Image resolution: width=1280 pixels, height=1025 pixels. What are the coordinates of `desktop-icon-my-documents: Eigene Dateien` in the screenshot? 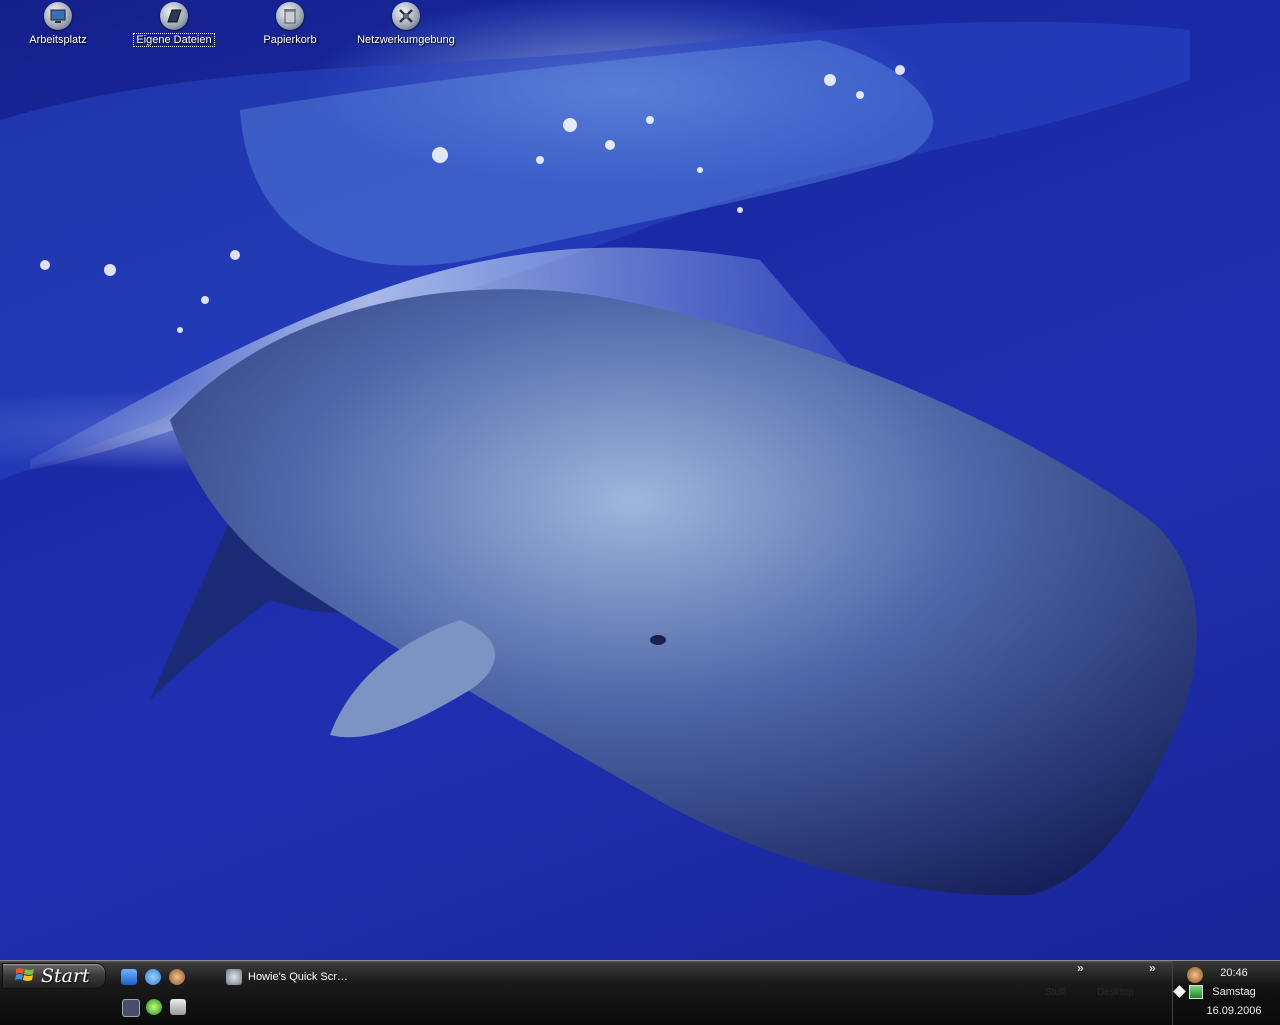 It's located at (174, 24).